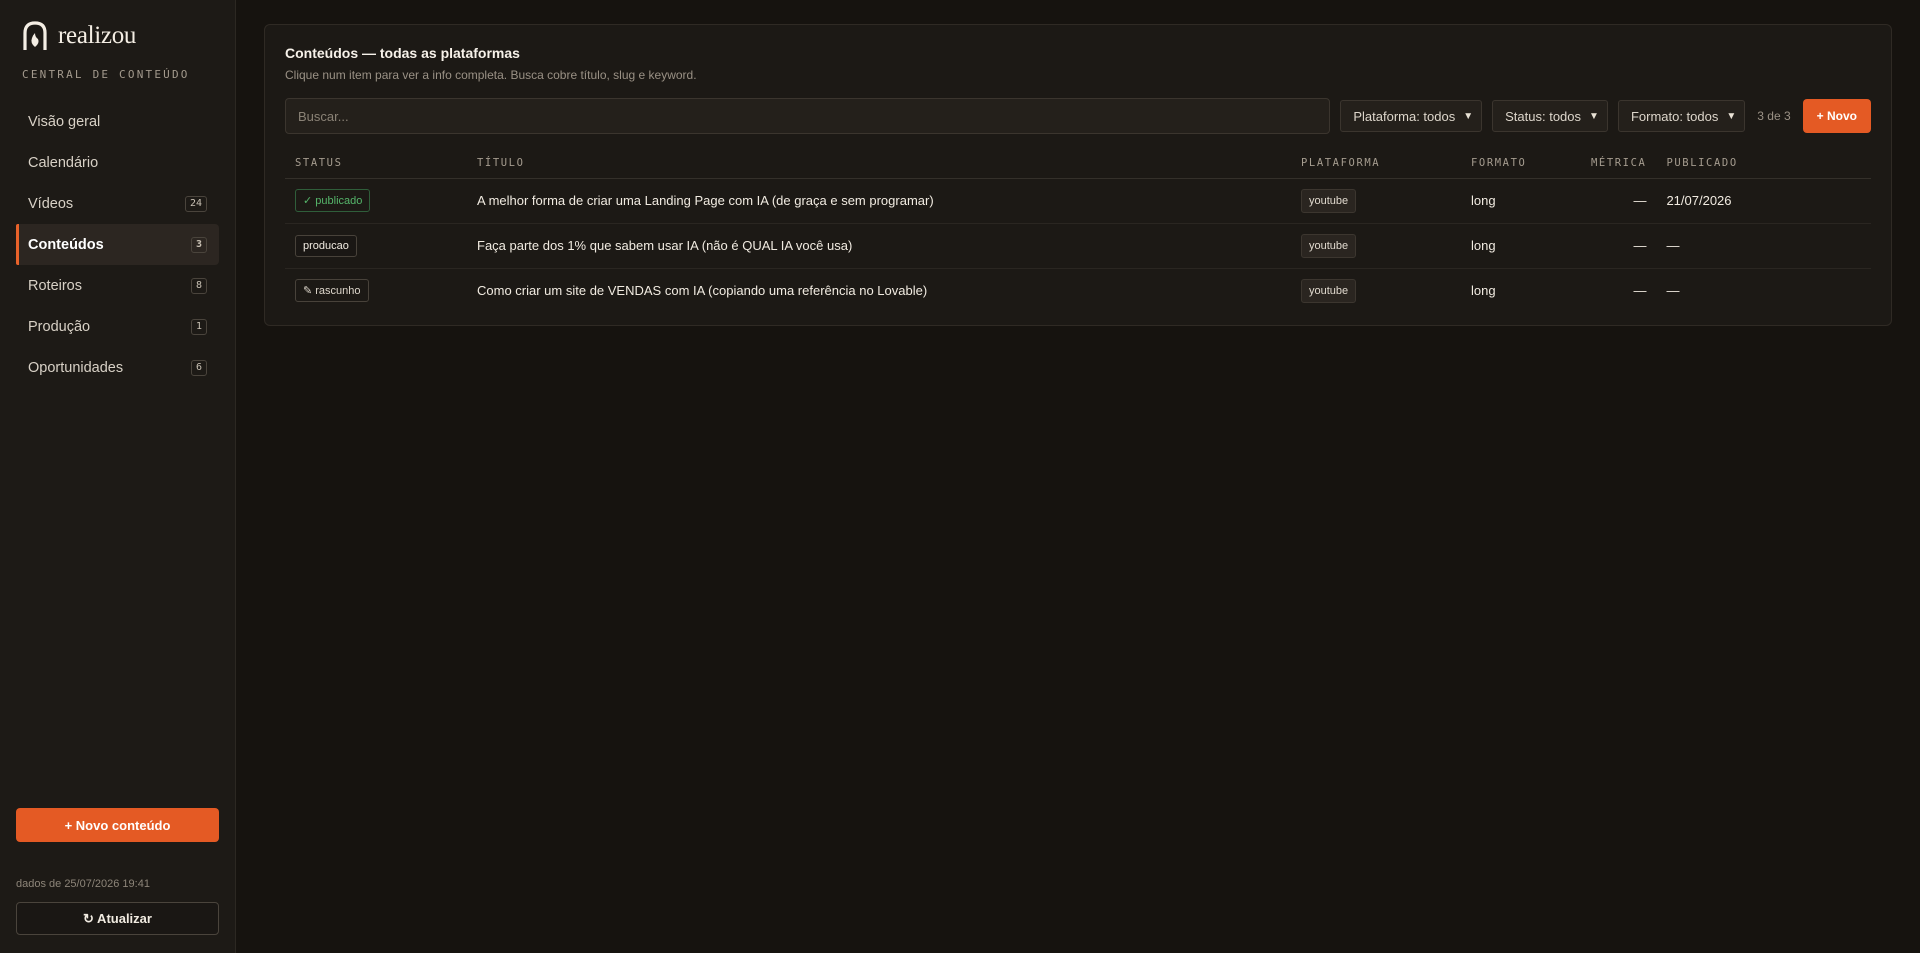  I want to click on sidebar-item-label: Roteiros, so click(55, 285).